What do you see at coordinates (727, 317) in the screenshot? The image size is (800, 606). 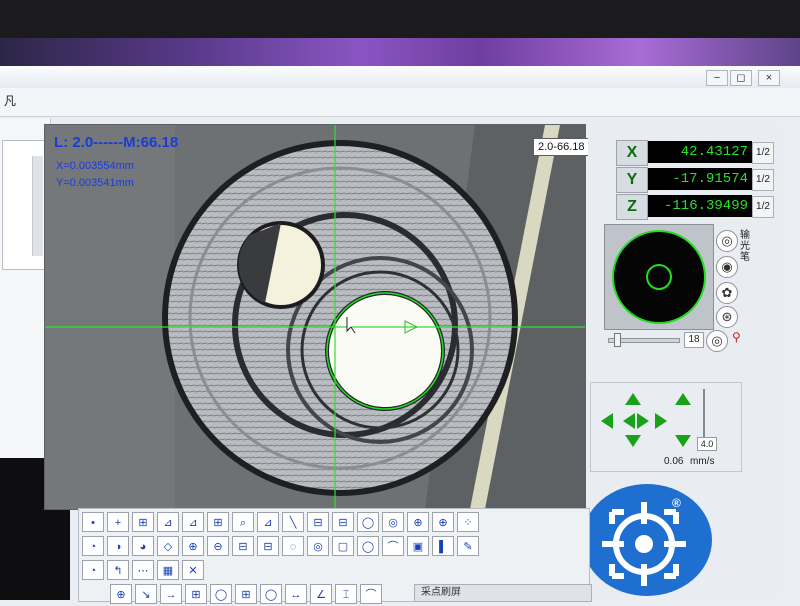 I see `light-mode-4-icon: ⊛` at bounding box center [727, 317].